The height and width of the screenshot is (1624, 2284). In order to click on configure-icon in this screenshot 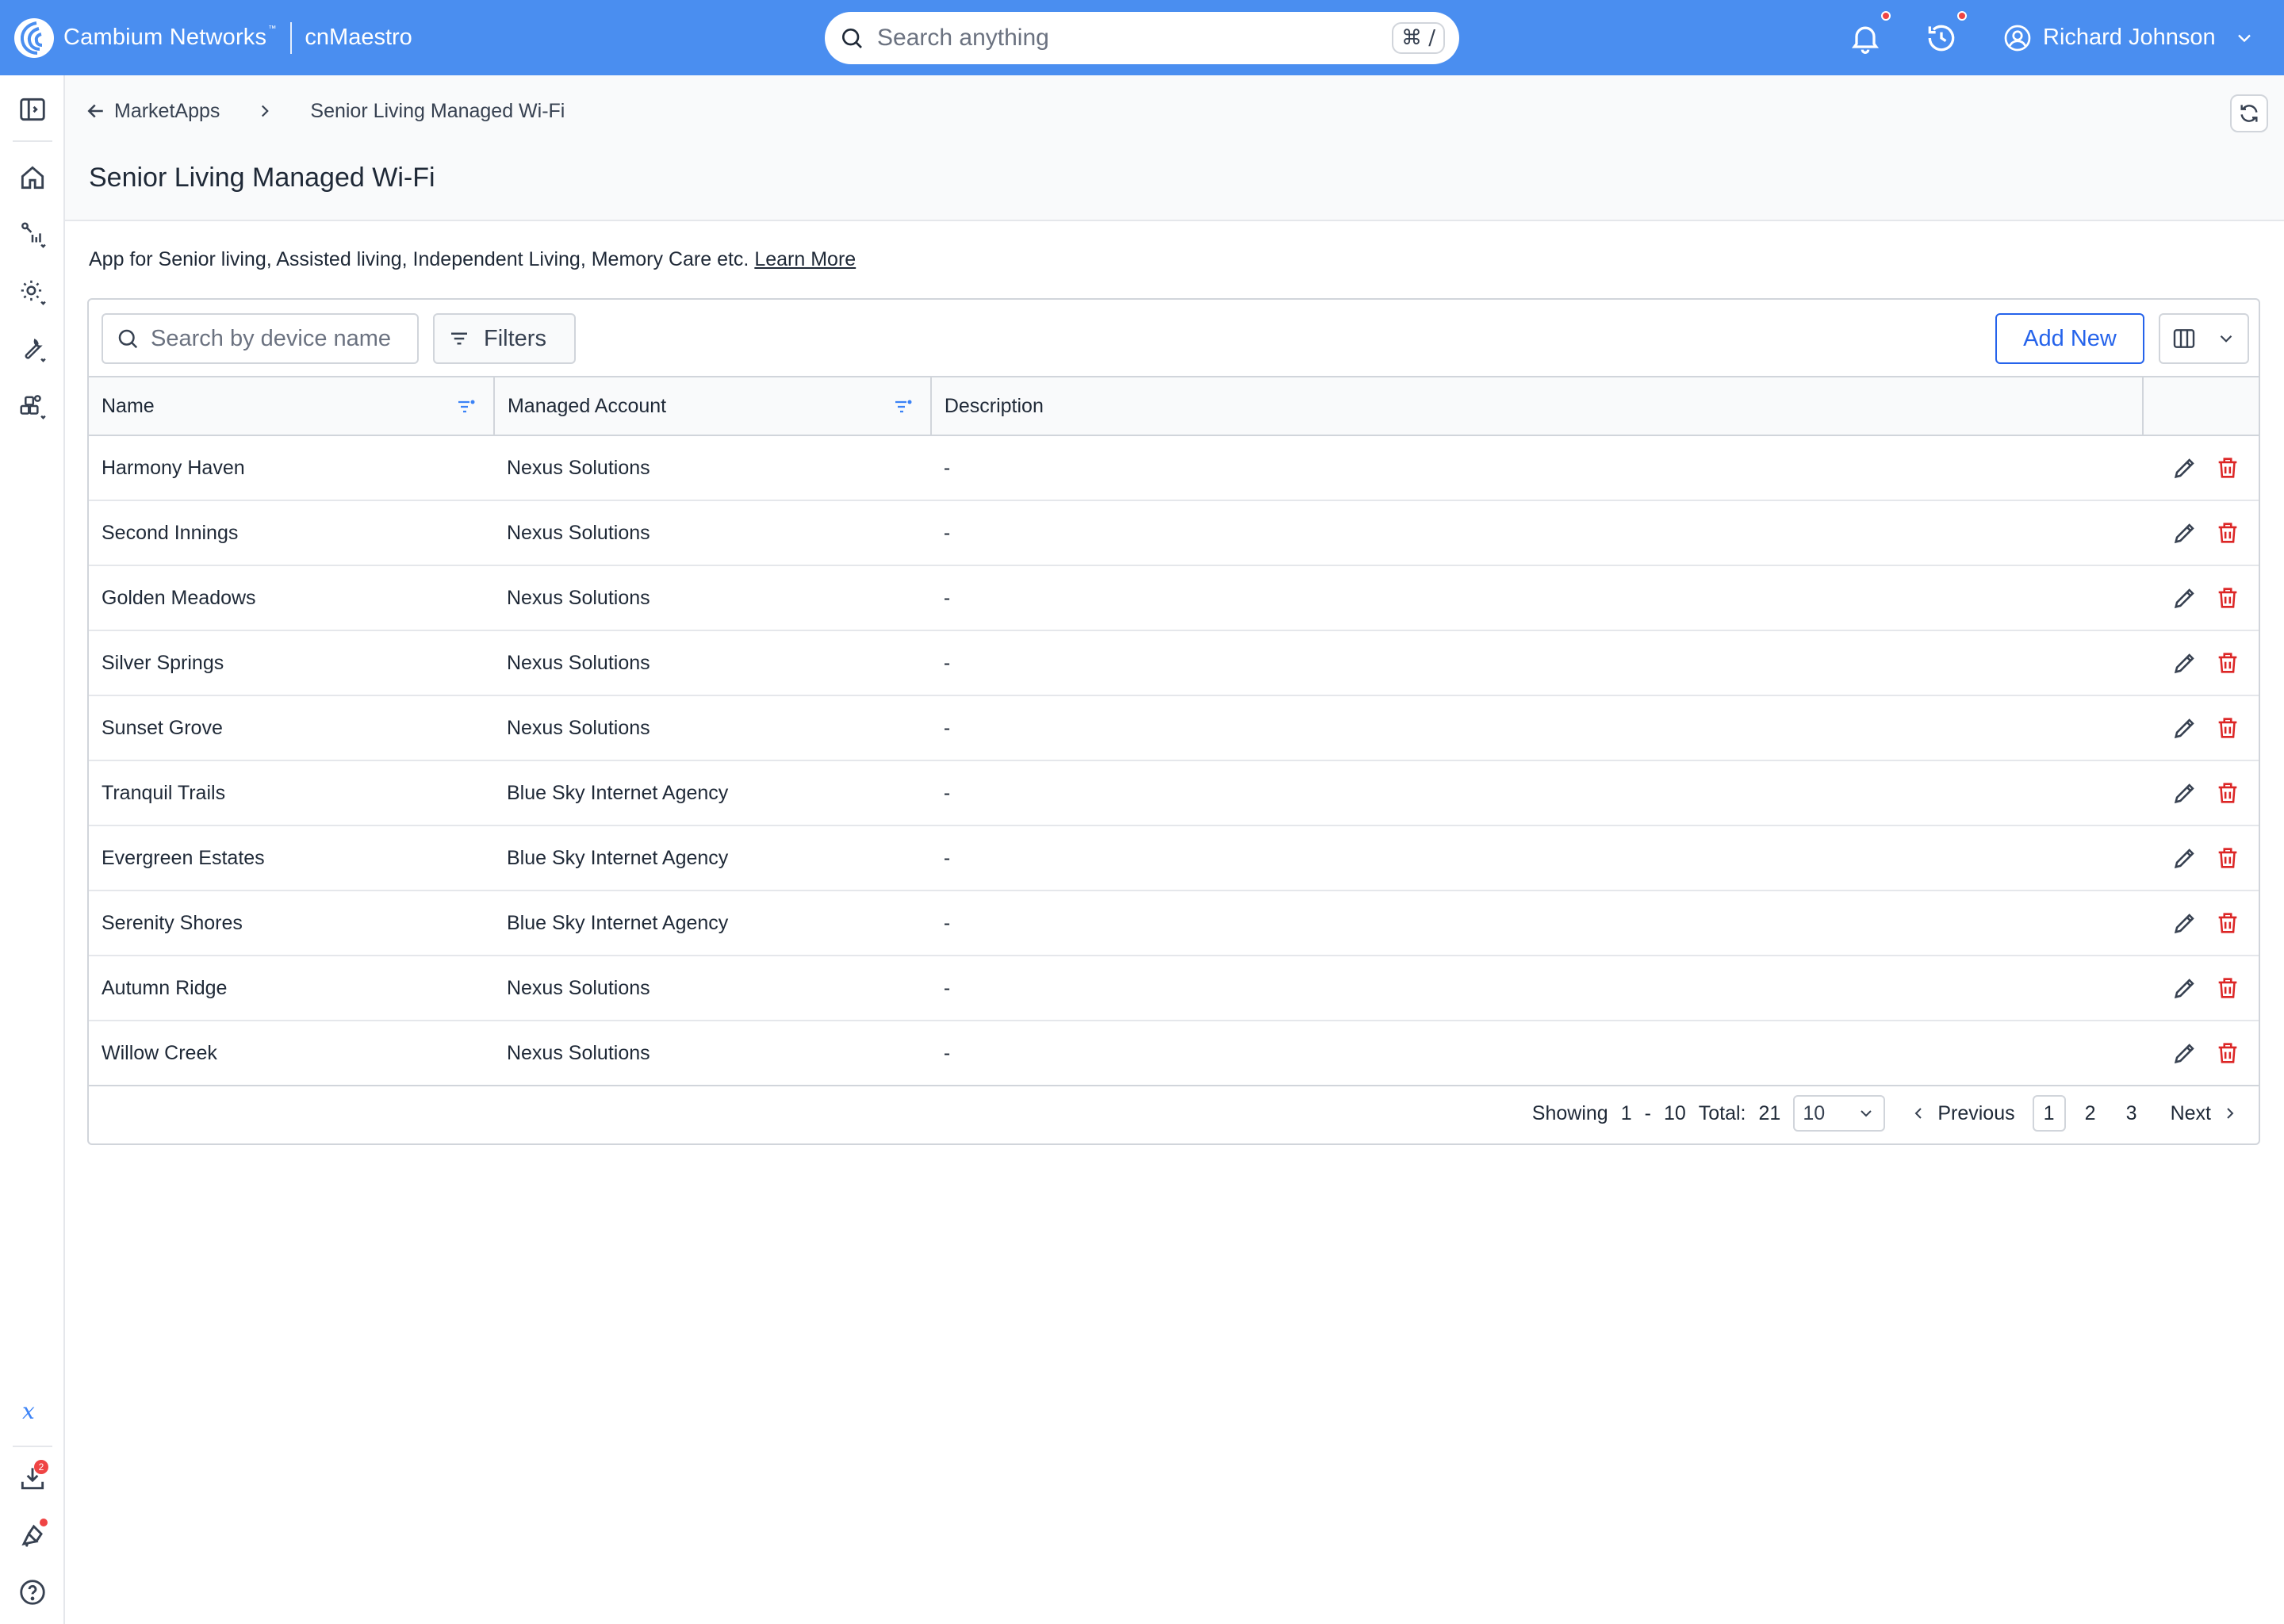, I will do `click(32, 292)`.